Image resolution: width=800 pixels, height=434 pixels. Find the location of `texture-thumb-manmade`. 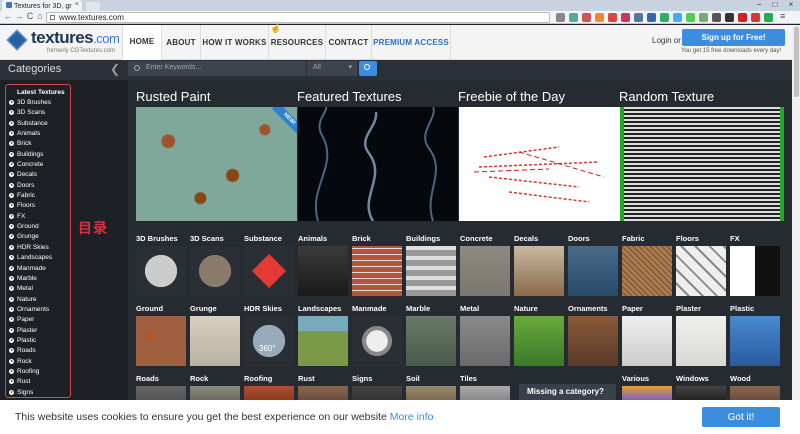

texture-thumb-manmade is located at coordinates (377, 341).